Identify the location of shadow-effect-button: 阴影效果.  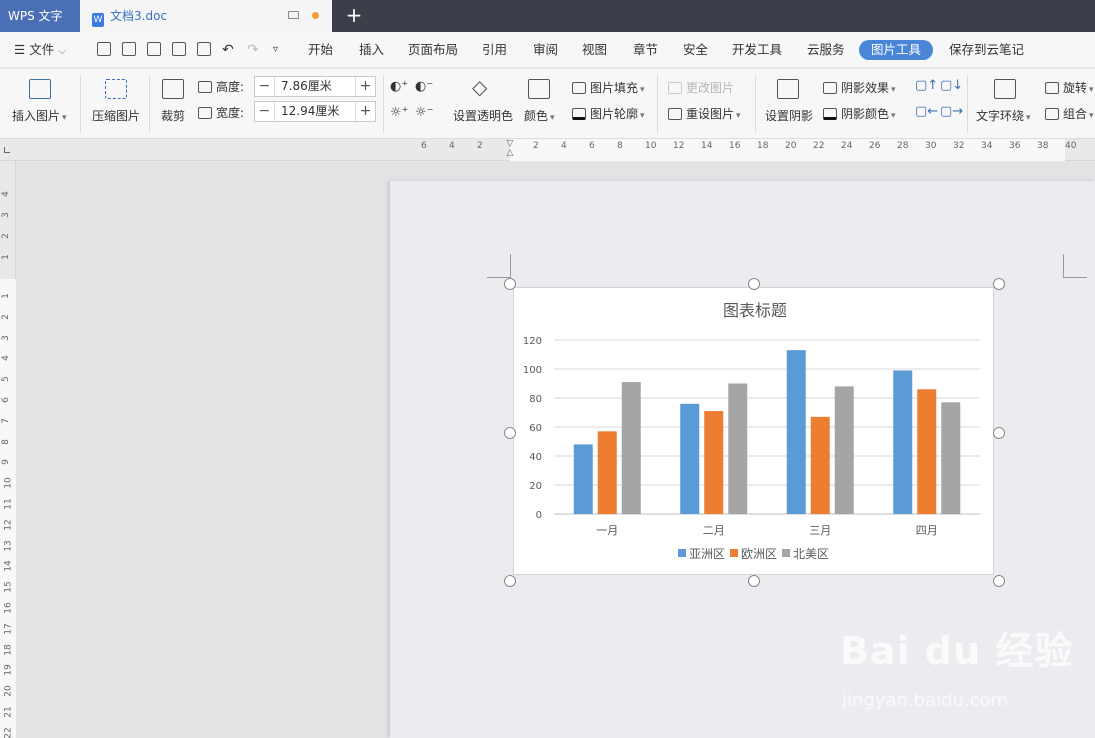
(859, 87).